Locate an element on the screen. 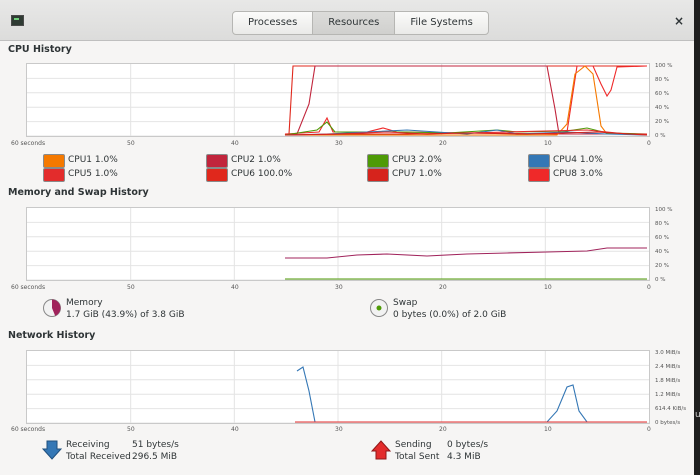 The image size is (700, 475). cpu-x-tick-40: 40 is located at coordinates (235, 143).